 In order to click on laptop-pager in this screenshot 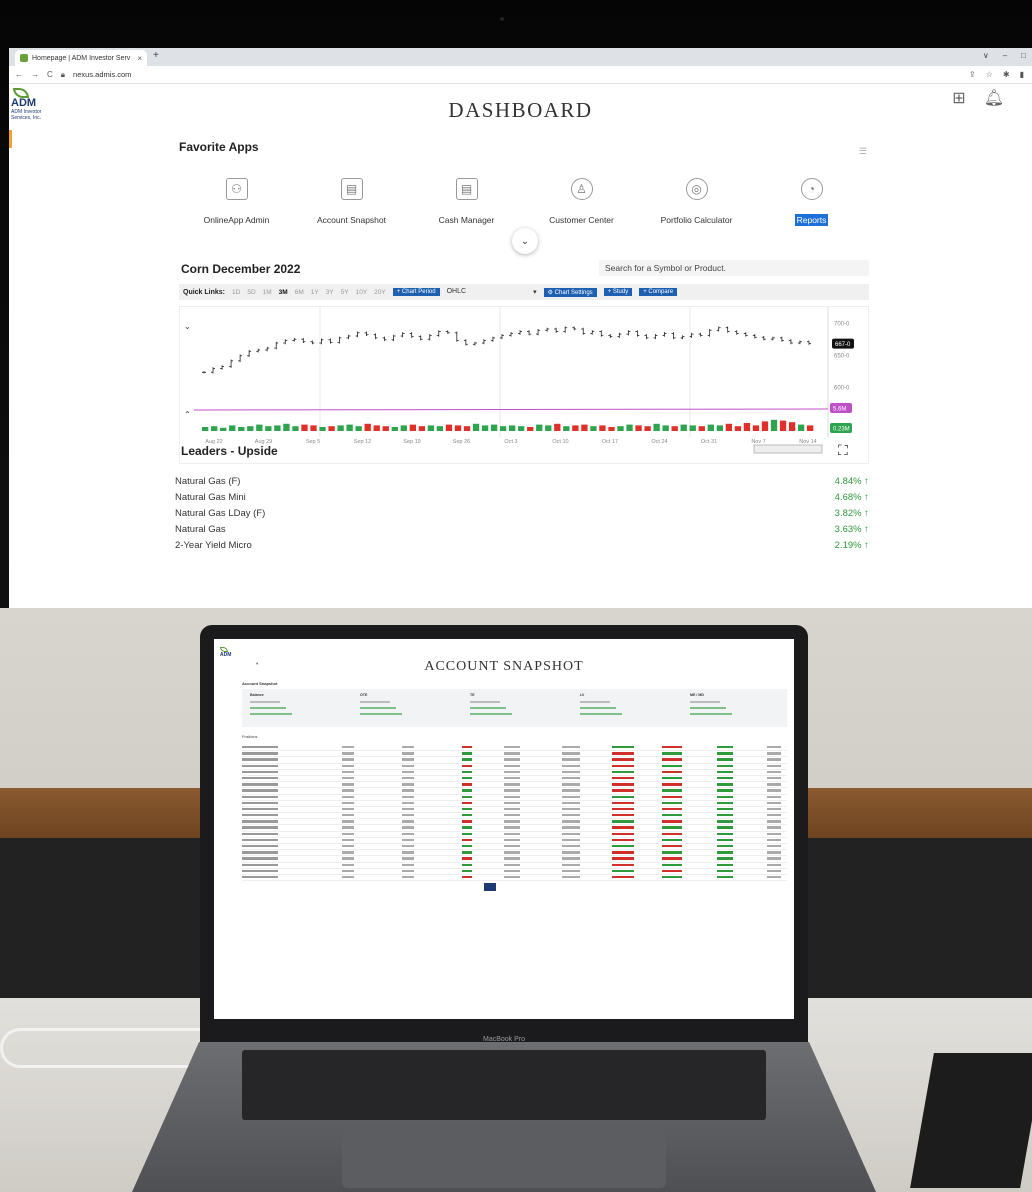, I will do `click(490, 887)`.